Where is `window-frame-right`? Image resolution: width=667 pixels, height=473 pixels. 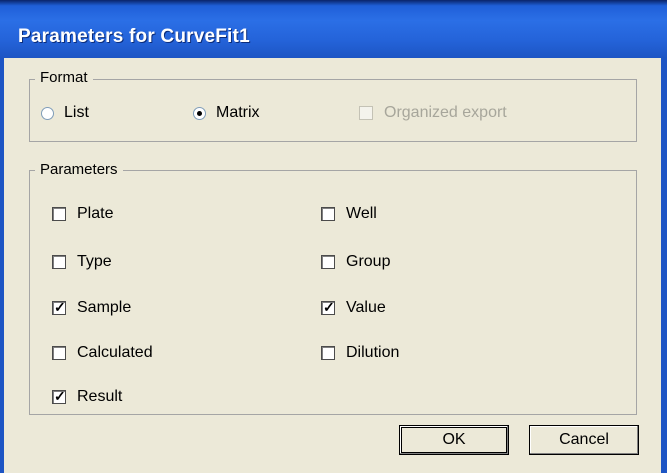
window-frame-right is located at coordinates (664, 265).